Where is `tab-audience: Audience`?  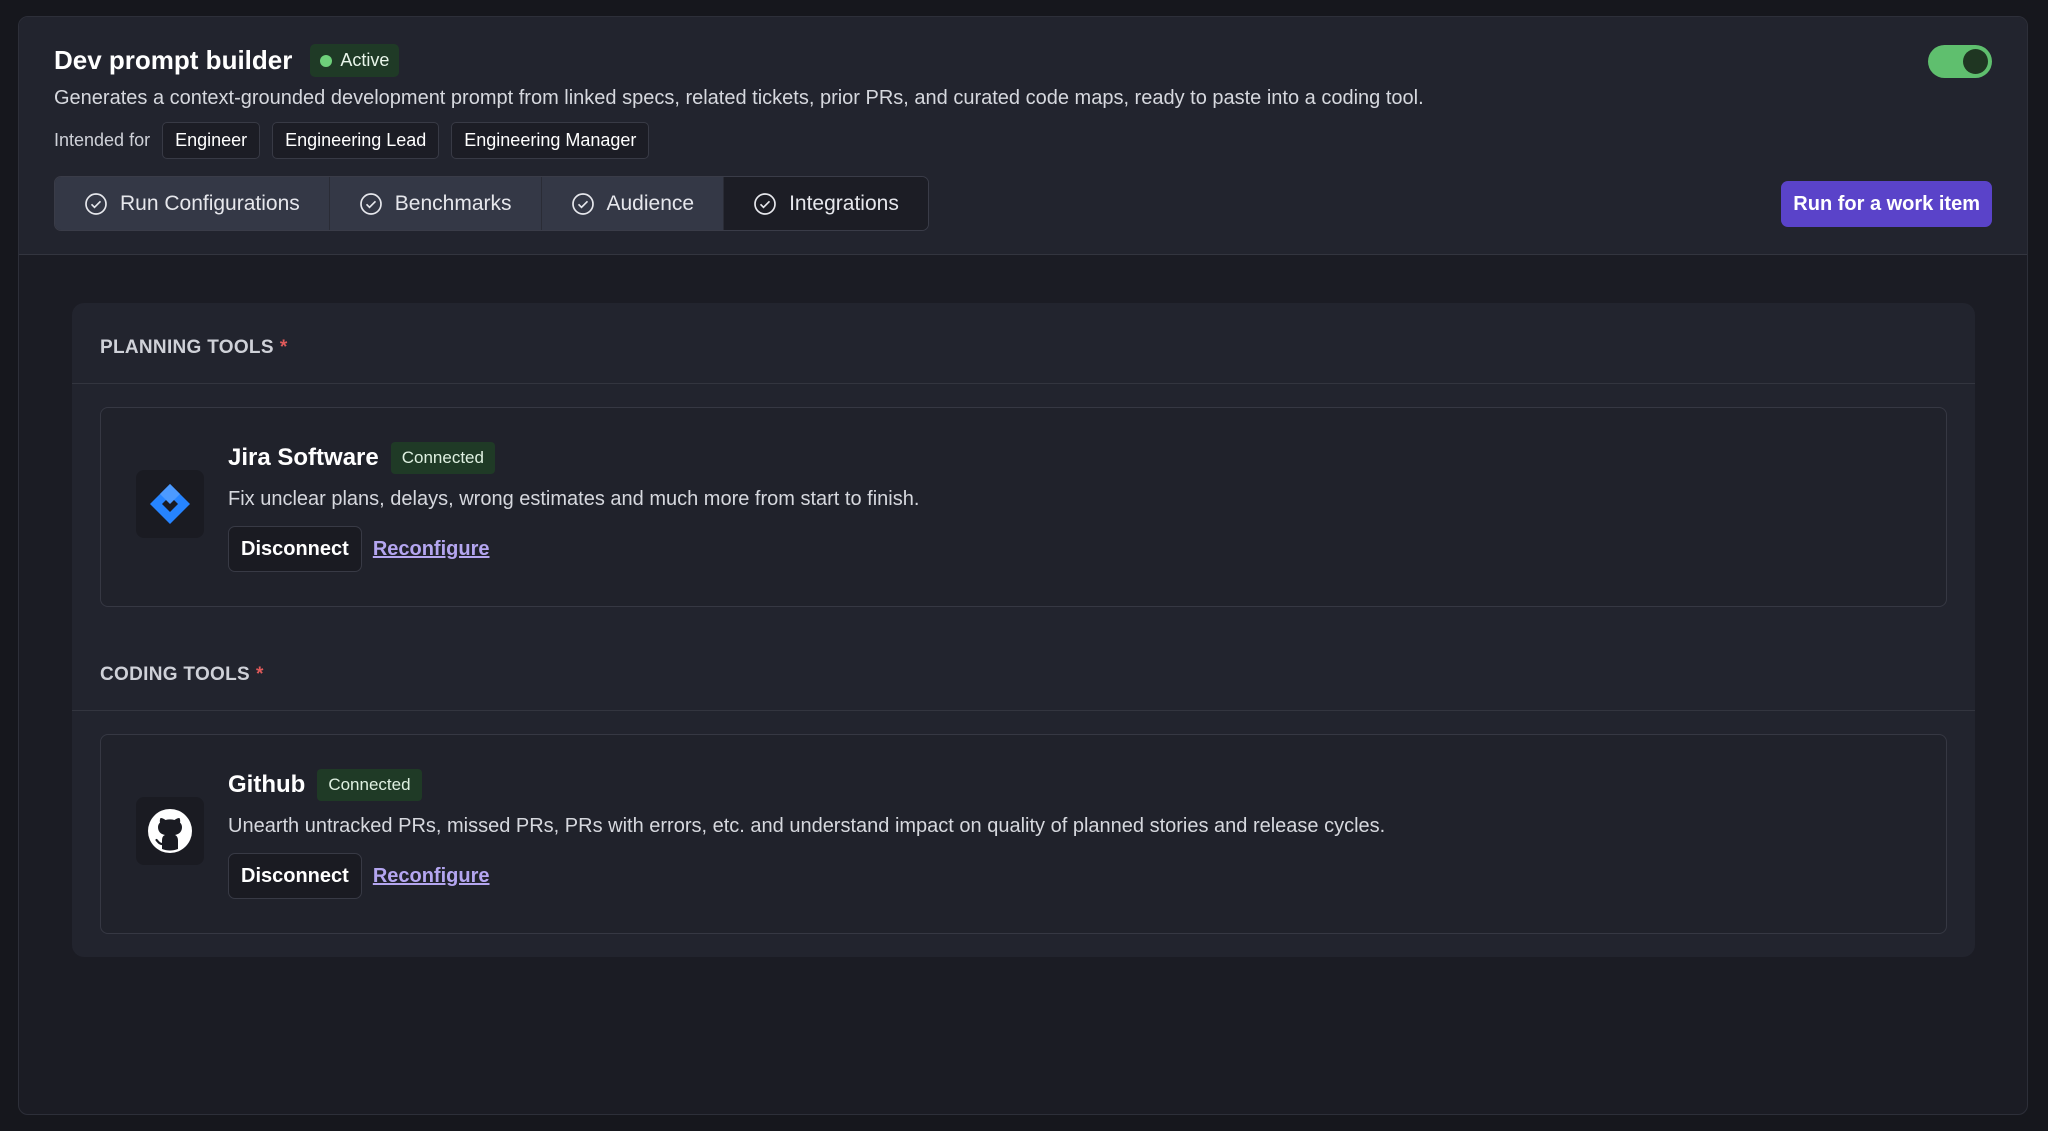
tab-audience: Audience is located at coordinates (633, 203).